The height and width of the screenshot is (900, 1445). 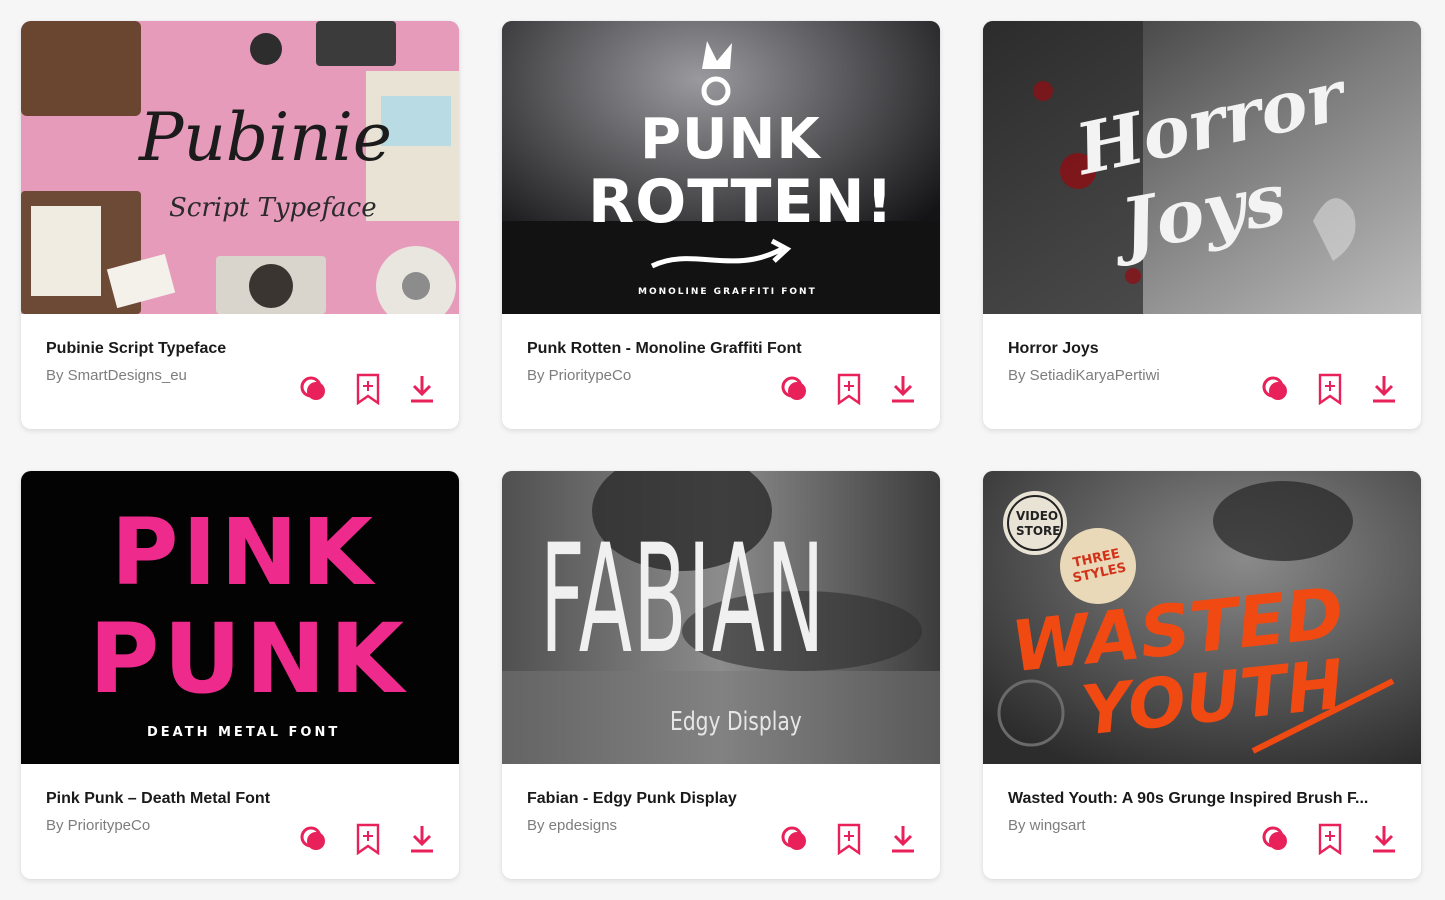 I want to click on thumbnail-subtitle-text: Script Typeface, so click(x=273, y=208).